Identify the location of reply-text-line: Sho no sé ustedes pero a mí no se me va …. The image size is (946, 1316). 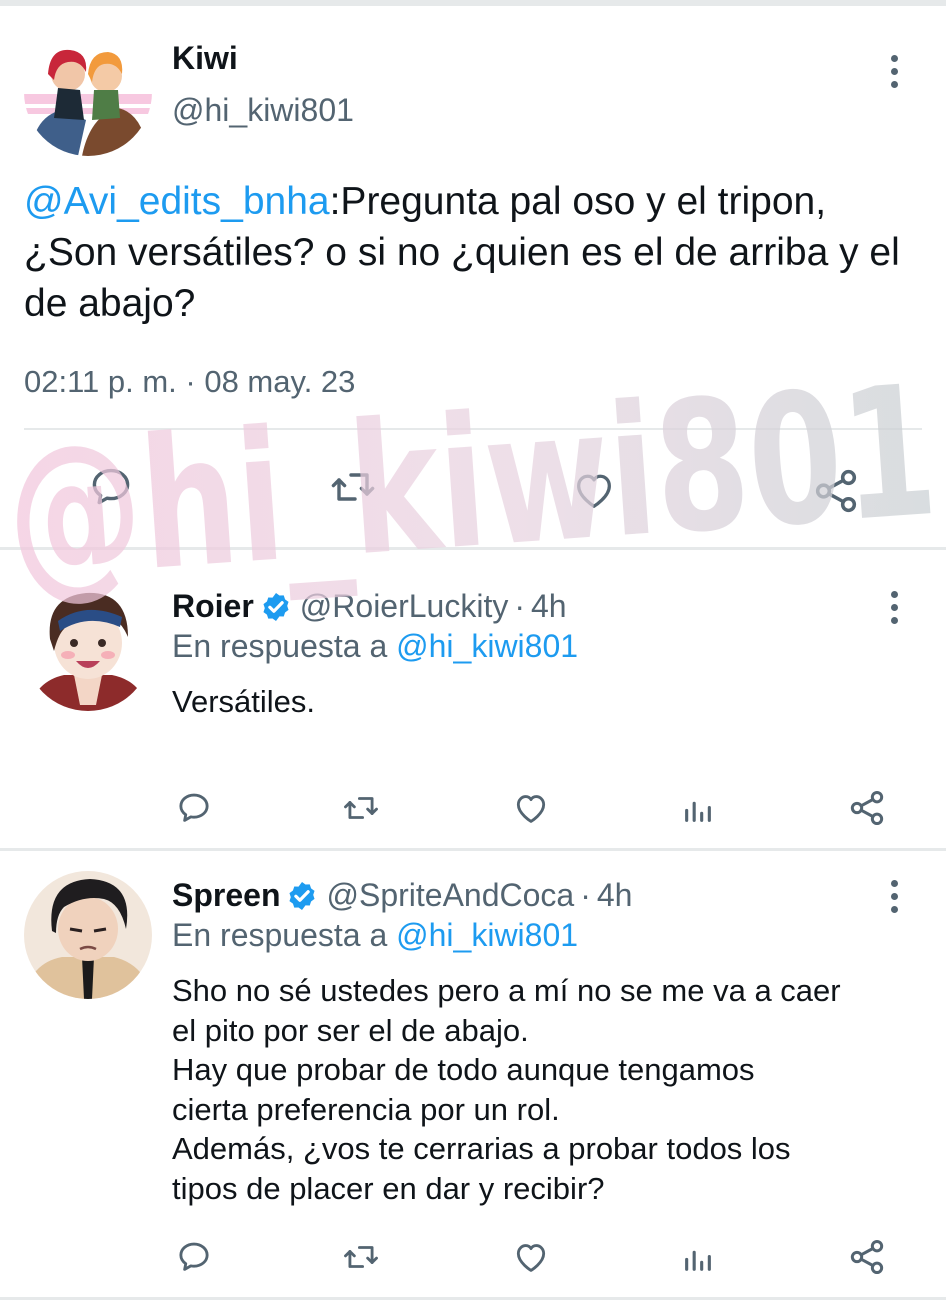
(506, 990).